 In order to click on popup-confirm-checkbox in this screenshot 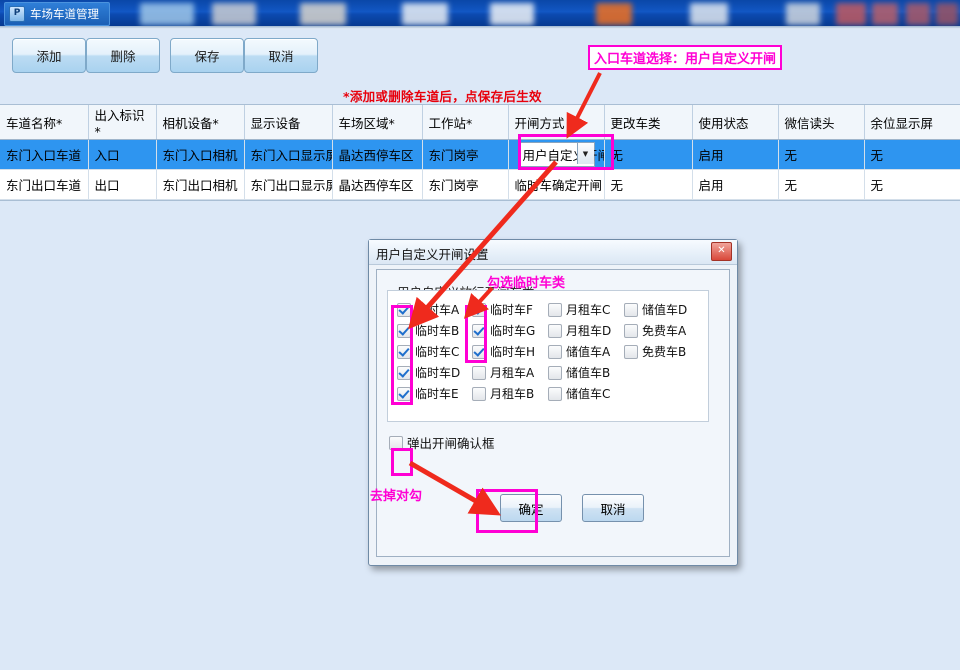, I will do `click(396, 442)`.